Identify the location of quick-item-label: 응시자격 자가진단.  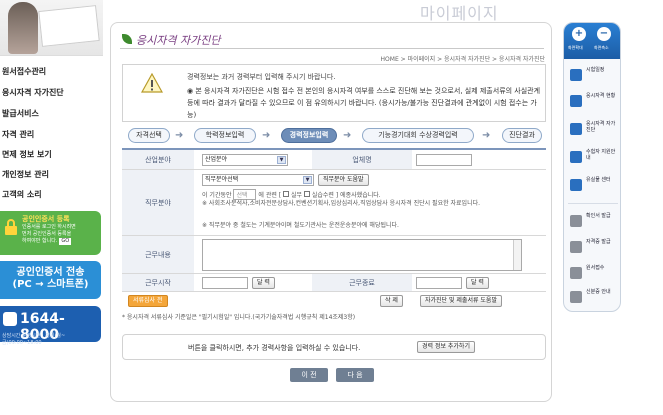
(601, 127).